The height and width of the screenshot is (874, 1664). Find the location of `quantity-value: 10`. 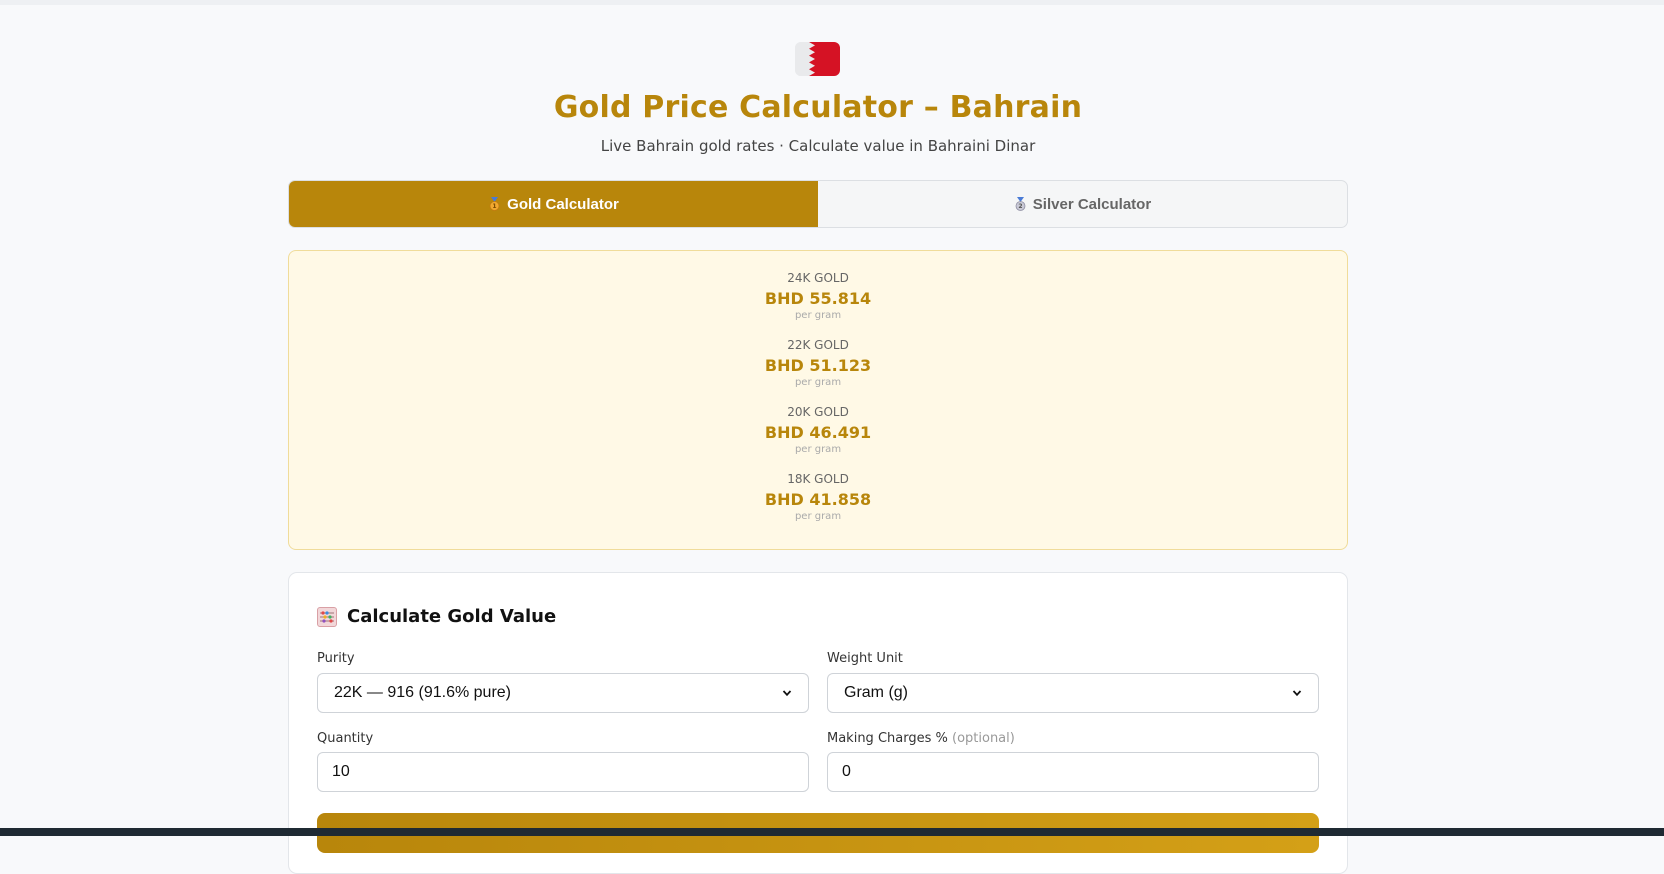

quantity-value: 10 is located at coordinates (341, 771).